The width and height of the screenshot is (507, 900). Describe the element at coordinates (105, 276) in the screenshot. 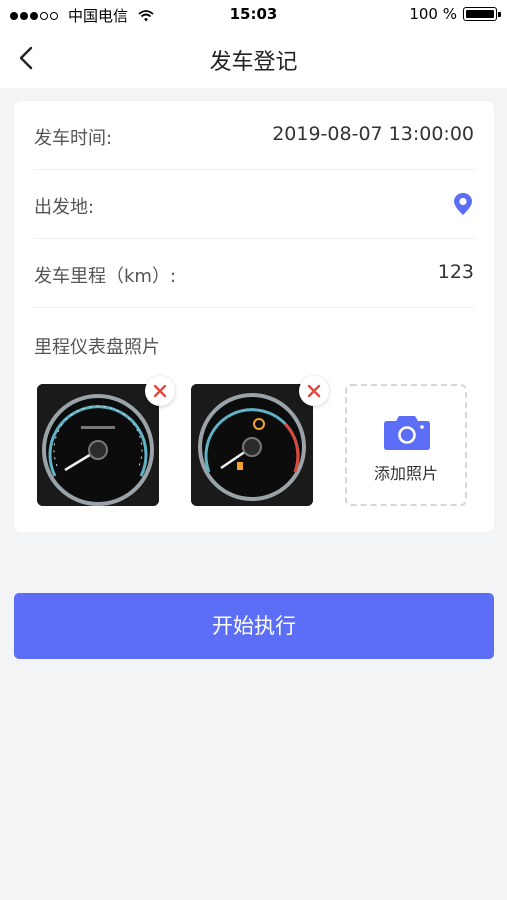

I see `mileage-label: 发车里程（km）:` at that location.